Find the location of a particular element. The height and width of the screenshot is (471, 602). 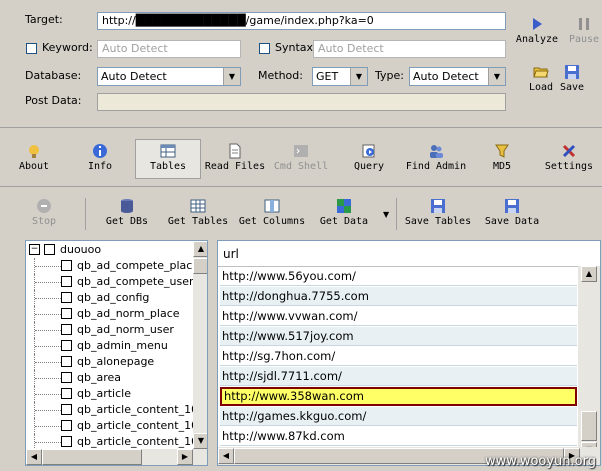

toolbar-find-admin-label: Find Admin is located at coordinates (436, 166).